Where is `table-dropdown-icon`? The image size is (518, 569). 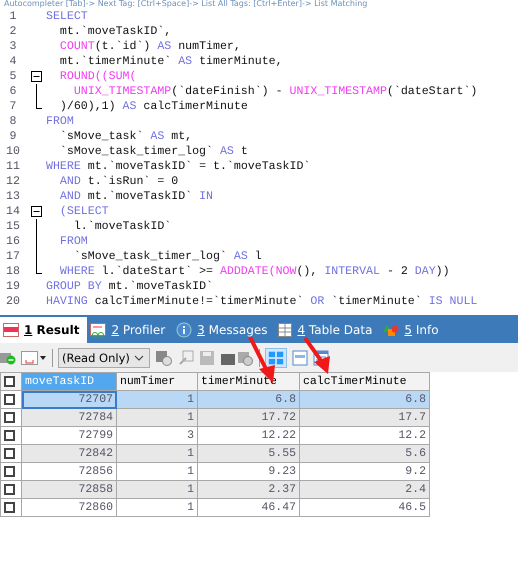
table-dropdown-icon is located at coordinates (34, 358).